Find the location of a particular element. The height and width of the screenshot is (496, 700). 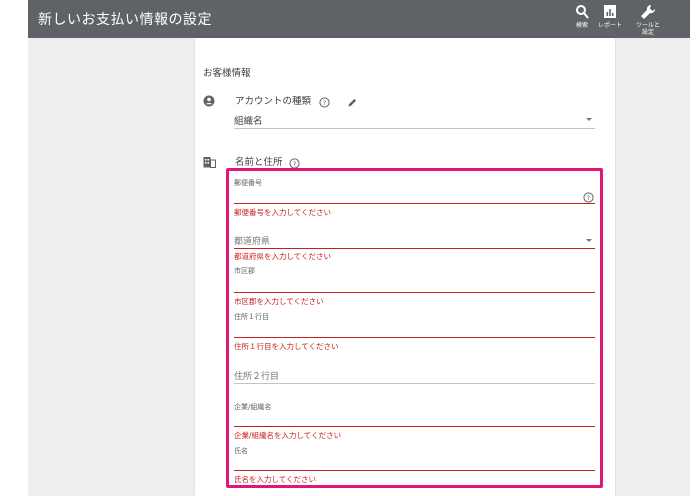

address-line2-field is located at coordinates (414, 383).